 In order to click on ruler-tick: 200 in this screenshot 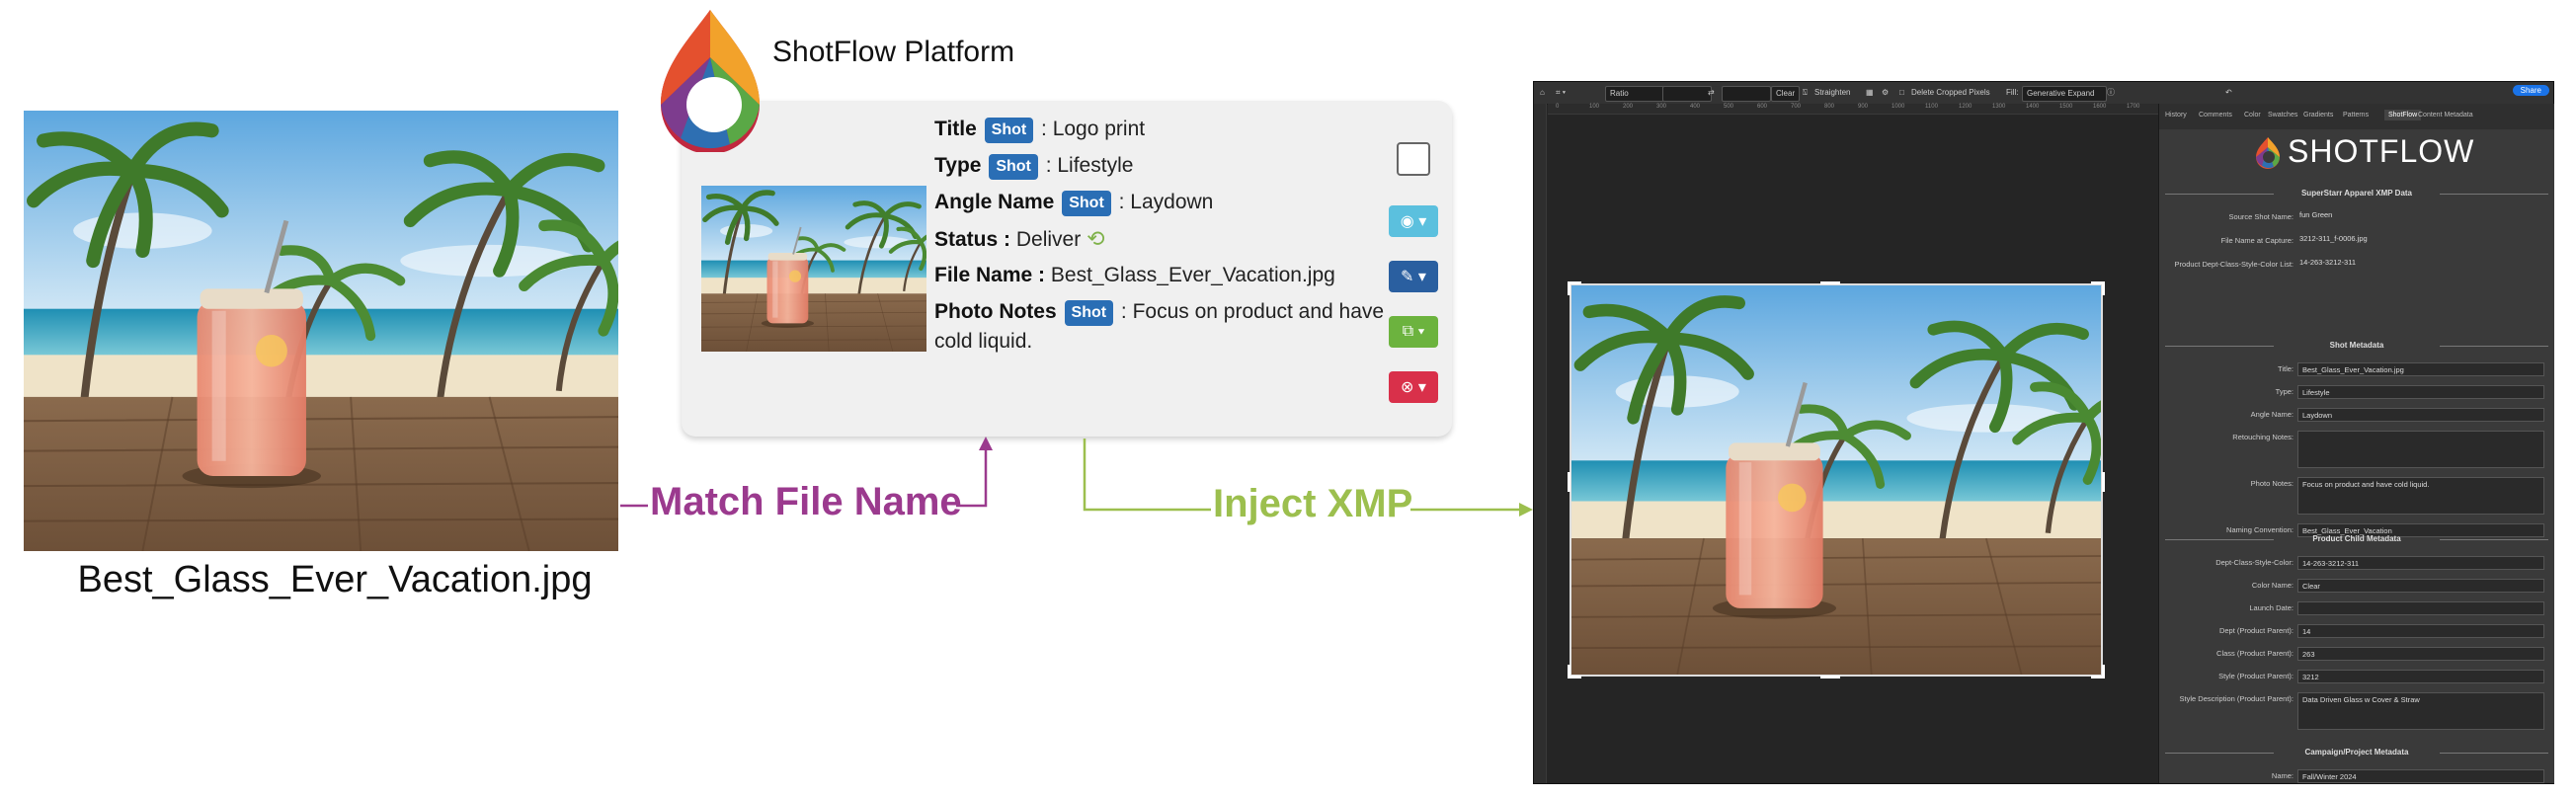, I will do `click(1628, 107)`.